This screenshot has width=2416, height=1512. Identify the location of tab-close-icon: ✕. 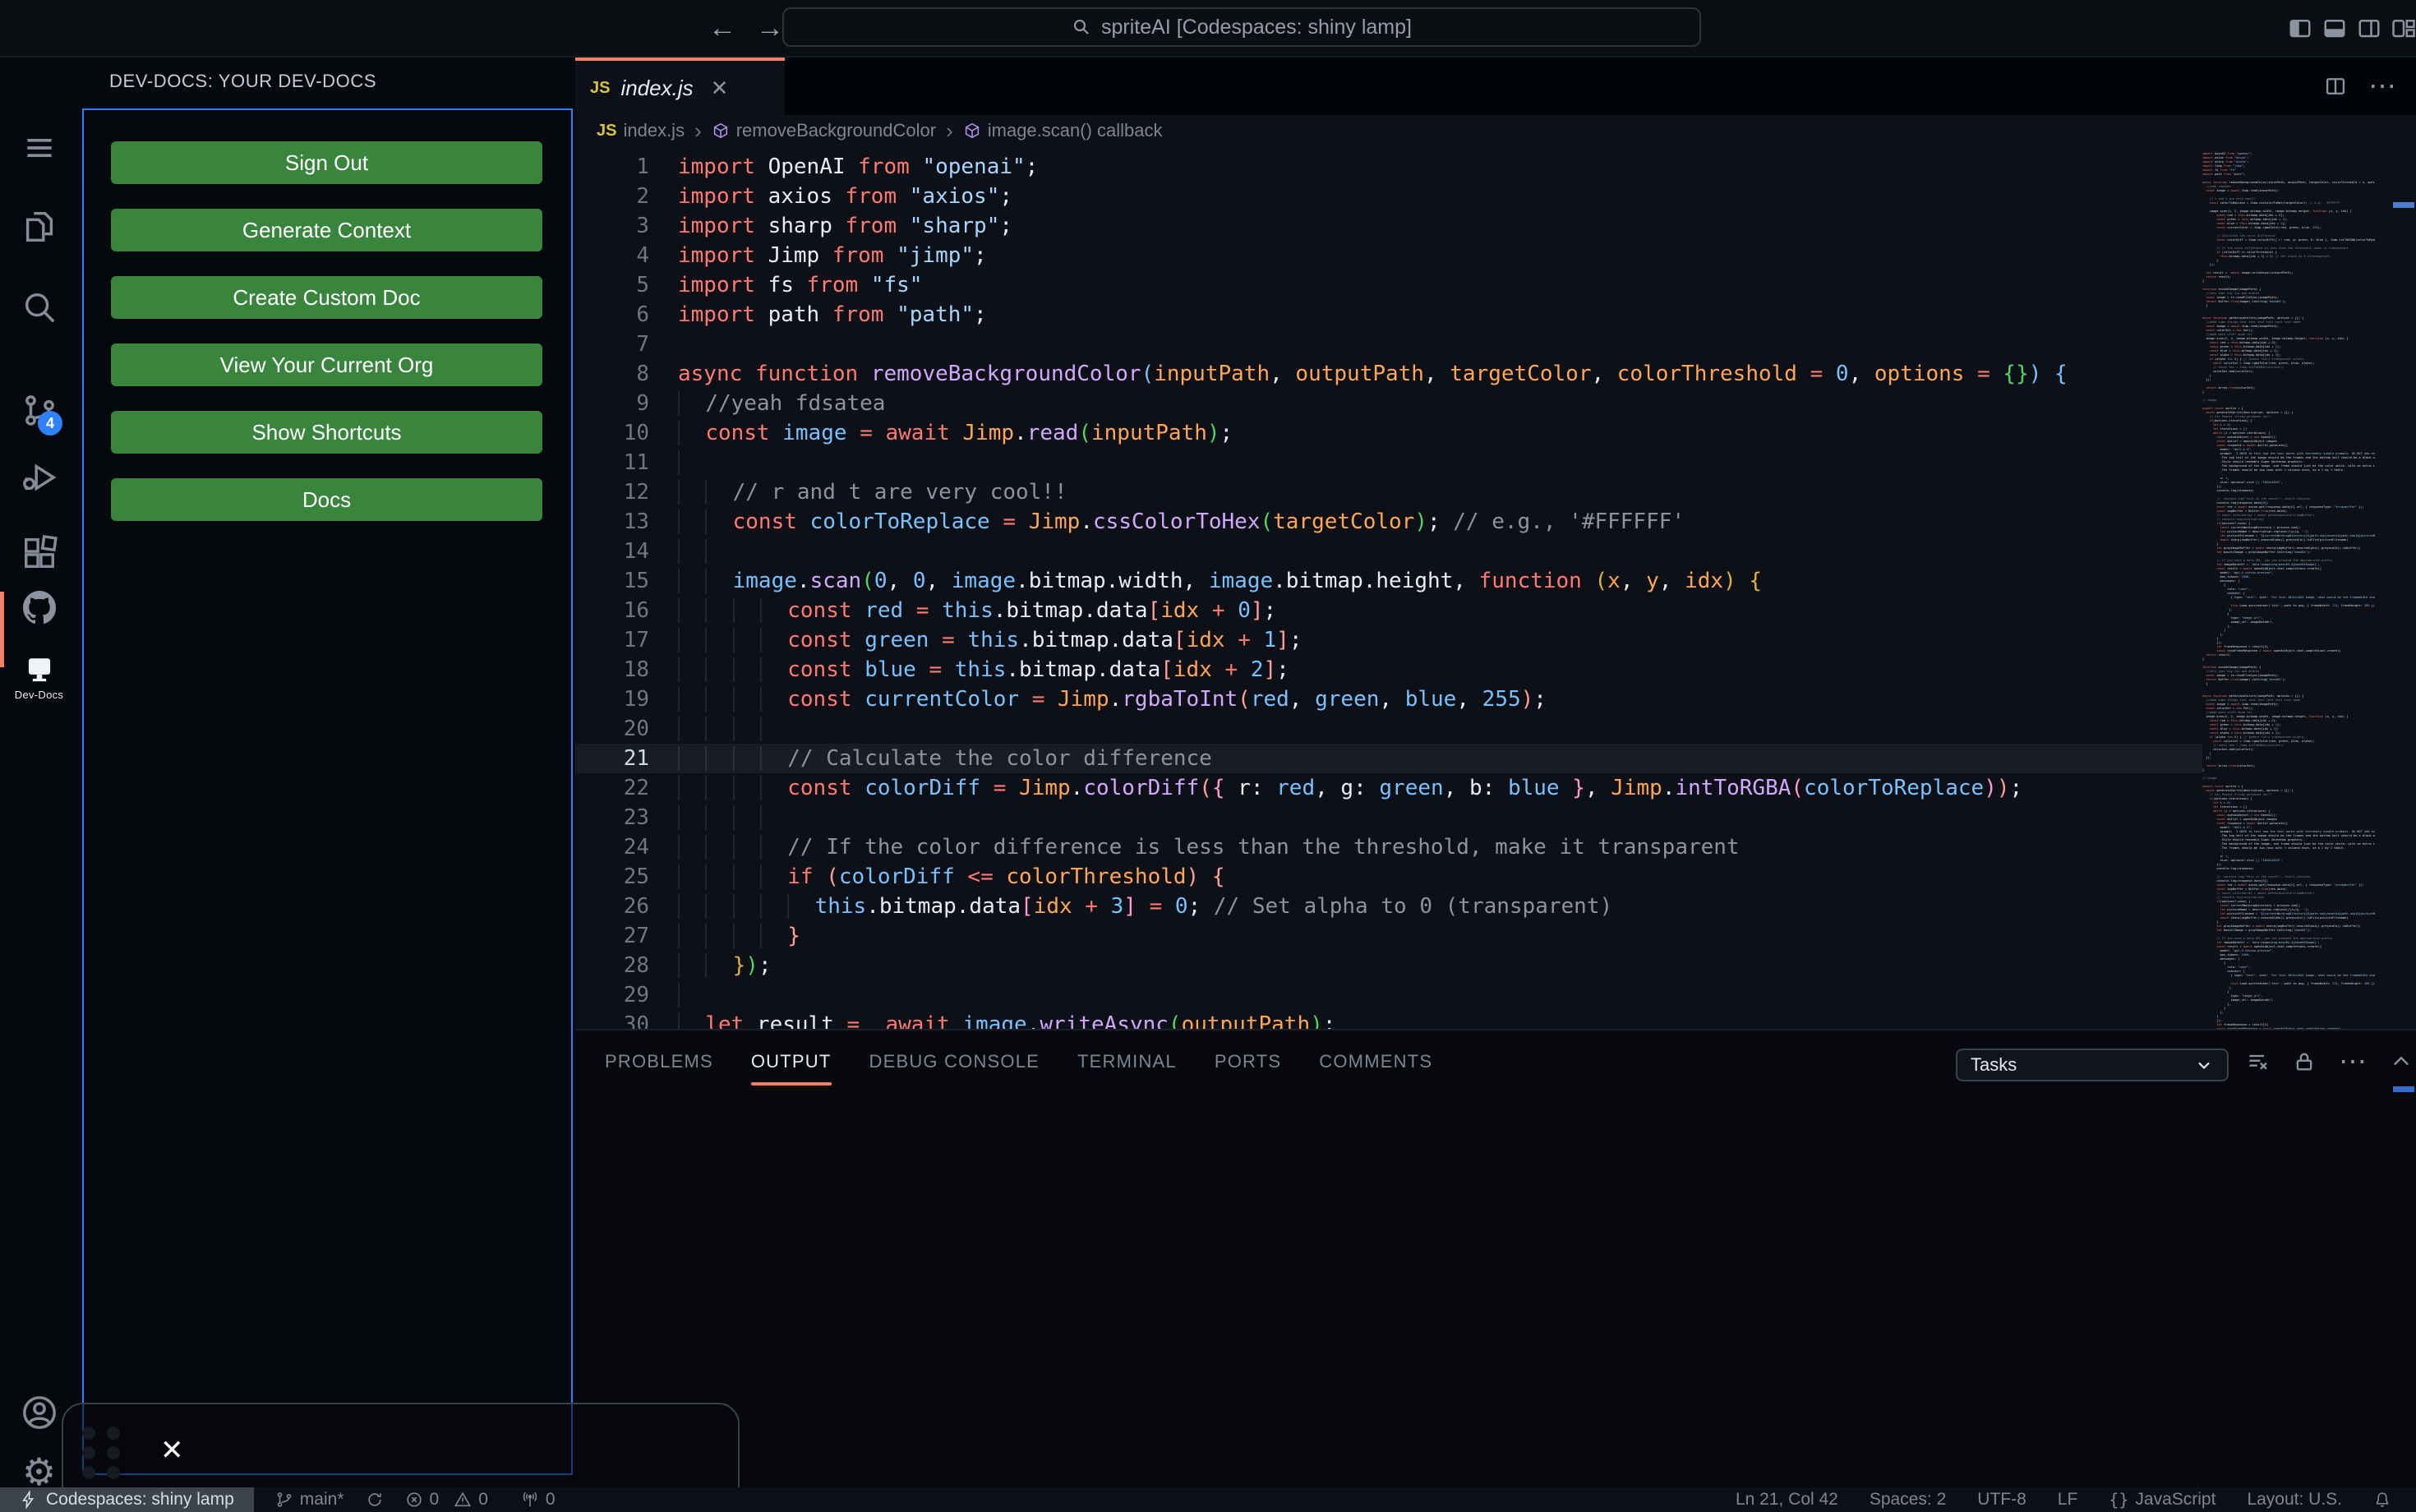
(720, 88).